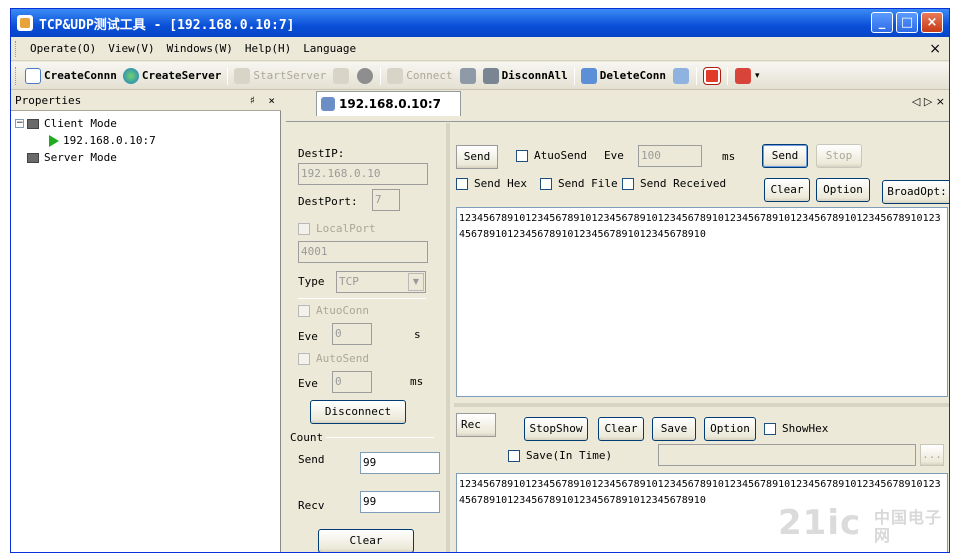 Image resolution: width=958 pixels, height=557 pixels. Describe the element at coordinates (674, 429) in the screenshot. I see `recv-save-button: Save` at that location.